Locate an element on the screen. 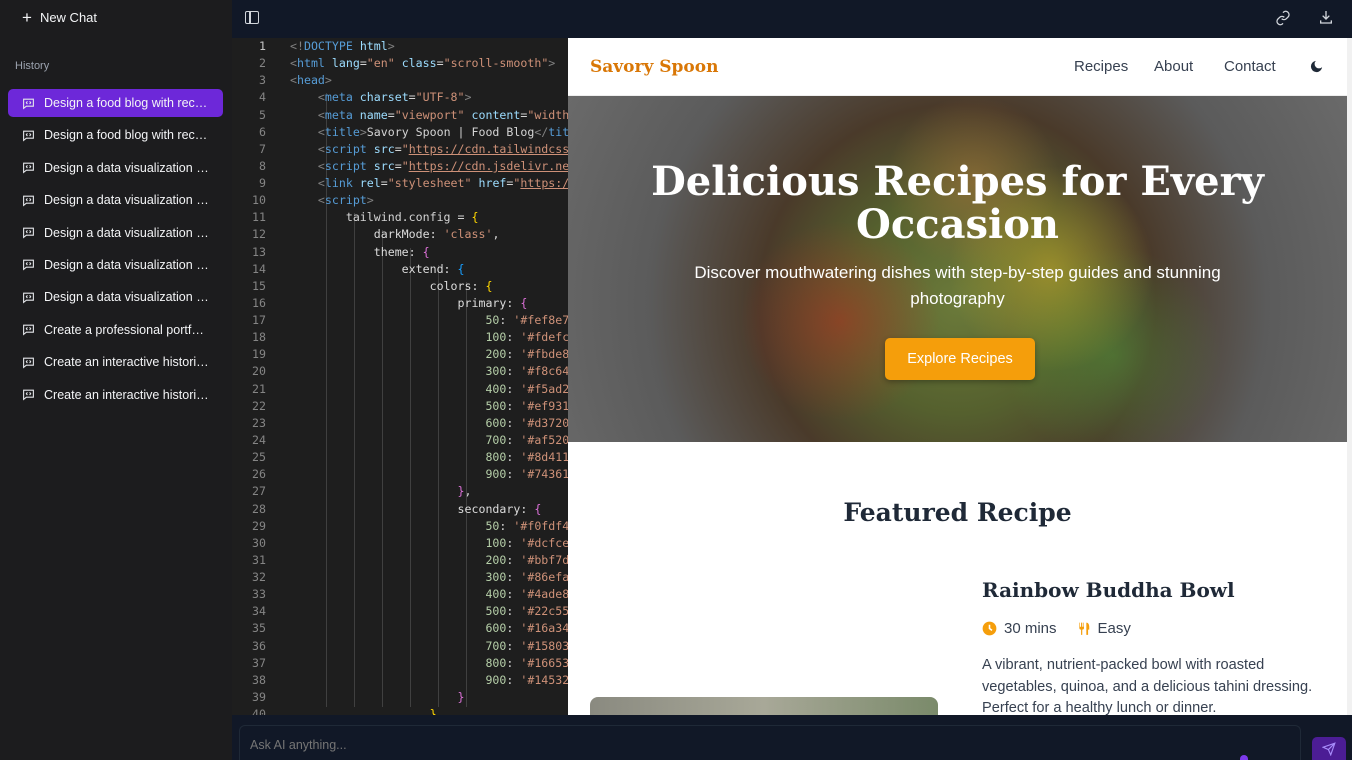 Image resolution: width=1352 pixels, height=760 pixels. status-dot is located at coordinates (1244, 757).